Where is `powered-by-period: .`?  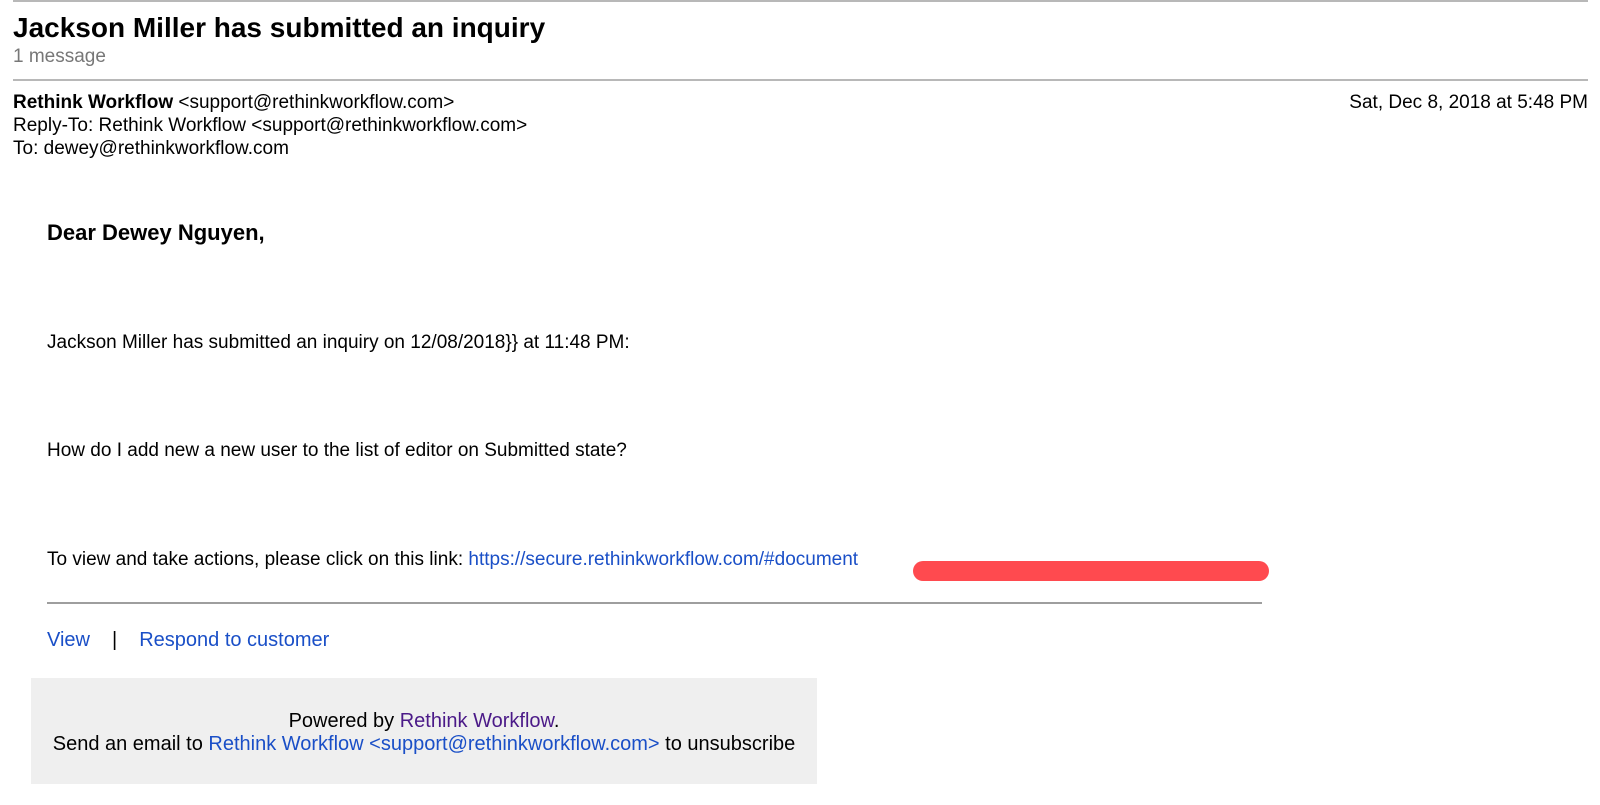 powered-by-period: . is located at coordinates (556, 721).